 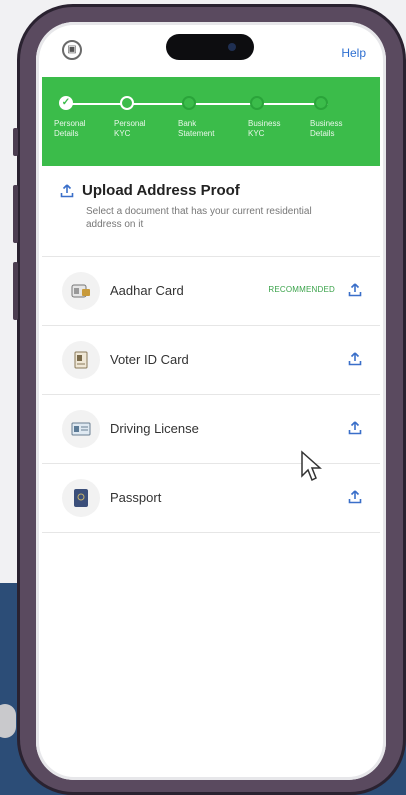 What do you see at coordinates (81, 498) in the screenshot?
I see `passport-icon` at bounding box center [81, 498].